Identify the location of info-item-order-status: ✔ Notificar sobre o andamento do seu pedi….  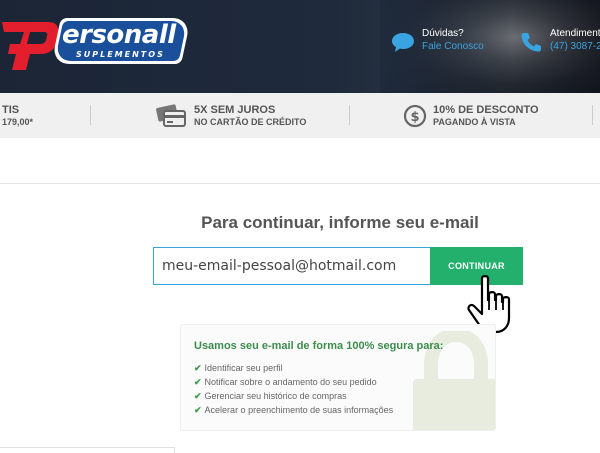
(285, 383).